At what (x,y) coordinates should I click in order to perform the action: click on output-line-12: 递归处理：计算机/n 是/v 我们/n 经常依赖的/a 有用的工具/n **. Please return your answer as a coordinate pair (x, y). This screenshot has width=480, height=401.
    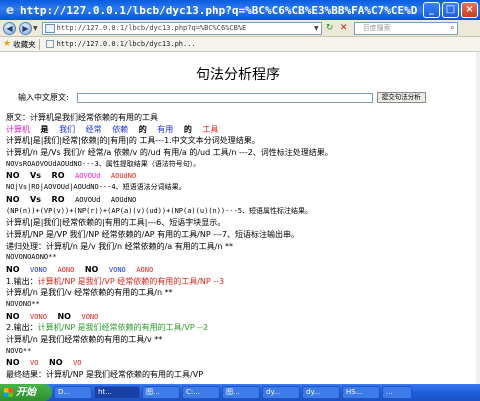
    Looking at the image, I should click on (120, 246).